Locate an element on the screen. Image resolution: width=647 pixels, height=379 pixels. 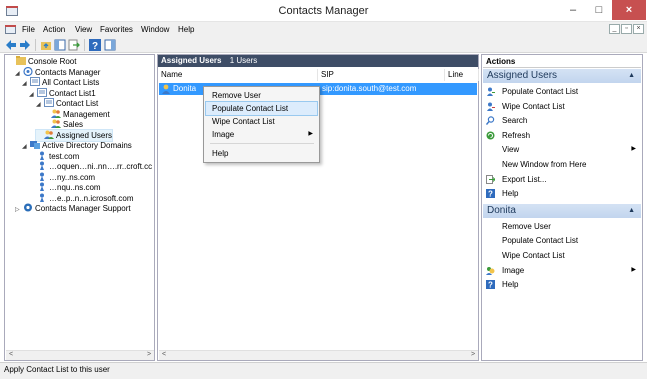
status-text: Apply Contact List to this user is located at coordinates (57, 369).